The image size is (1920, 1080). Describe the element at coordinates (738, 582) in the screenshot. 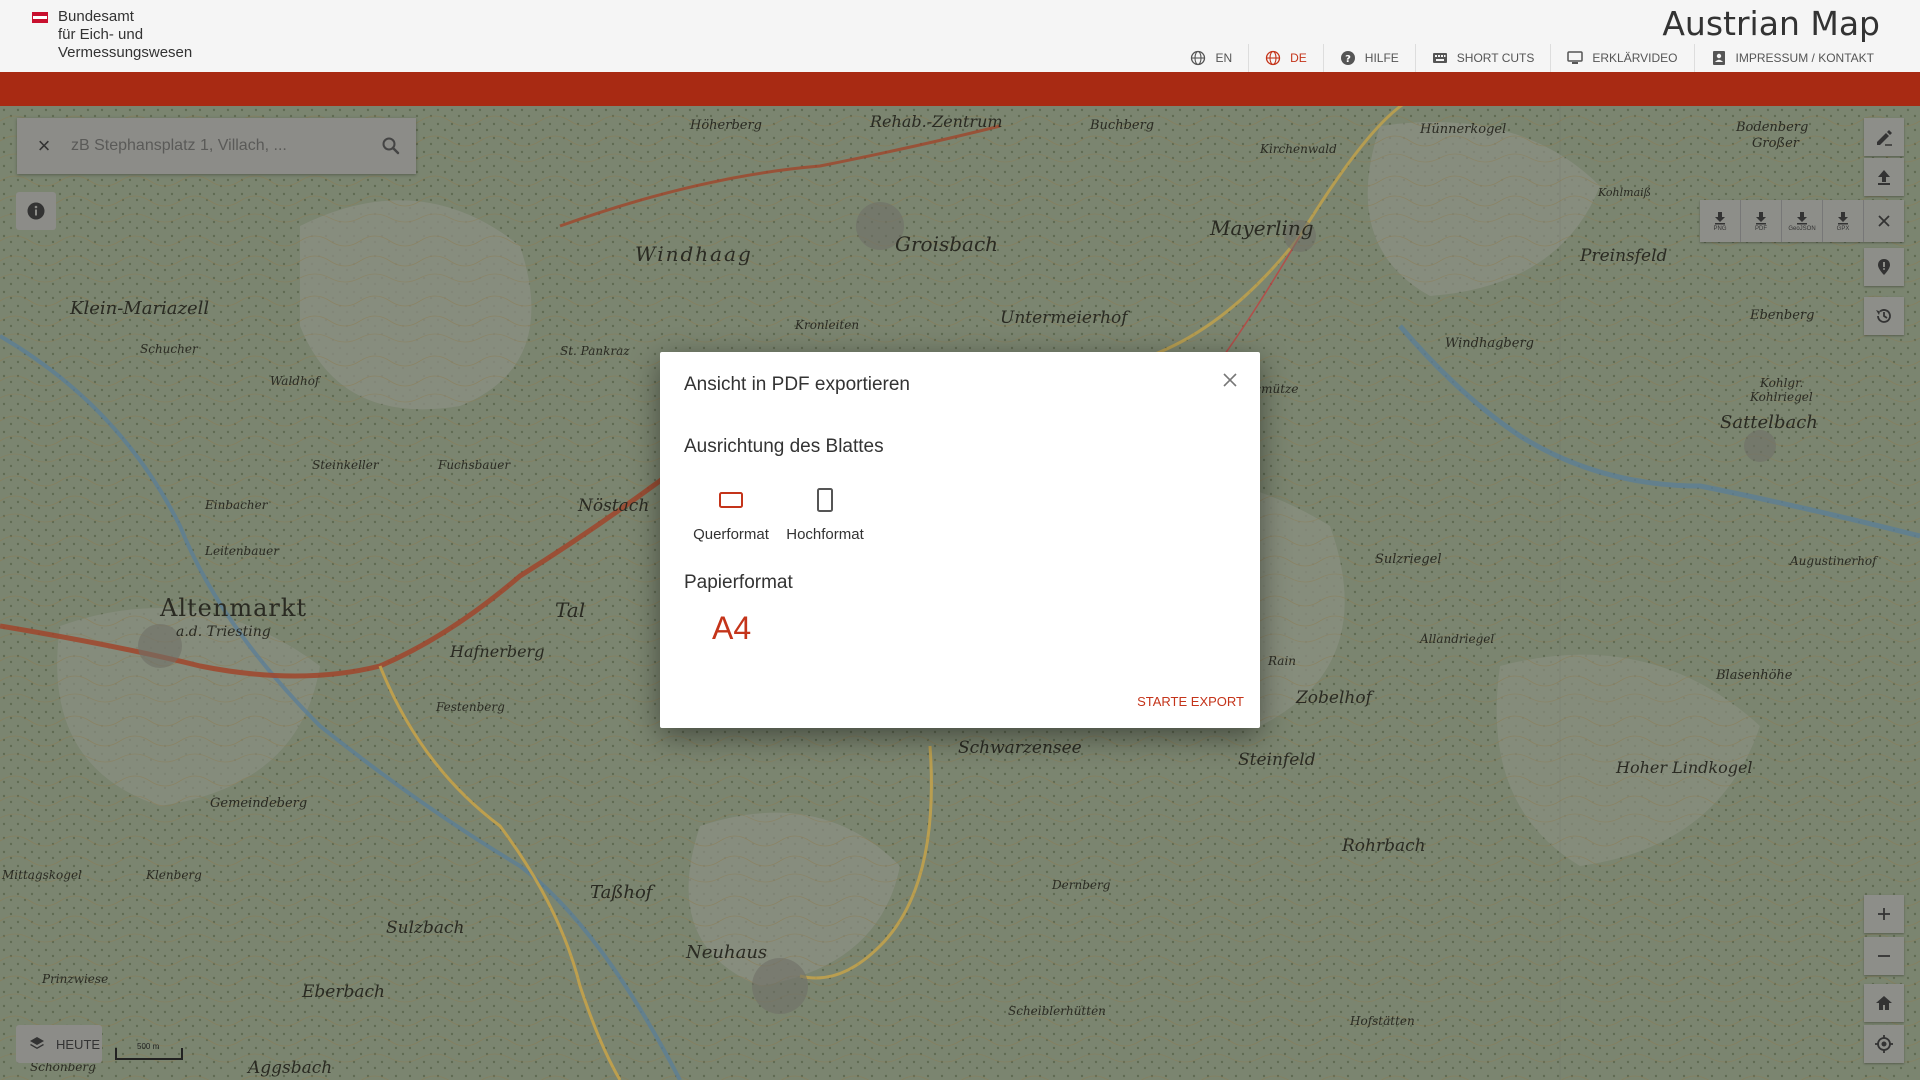

I see `paper-format-heading: Papierformat` at that location.